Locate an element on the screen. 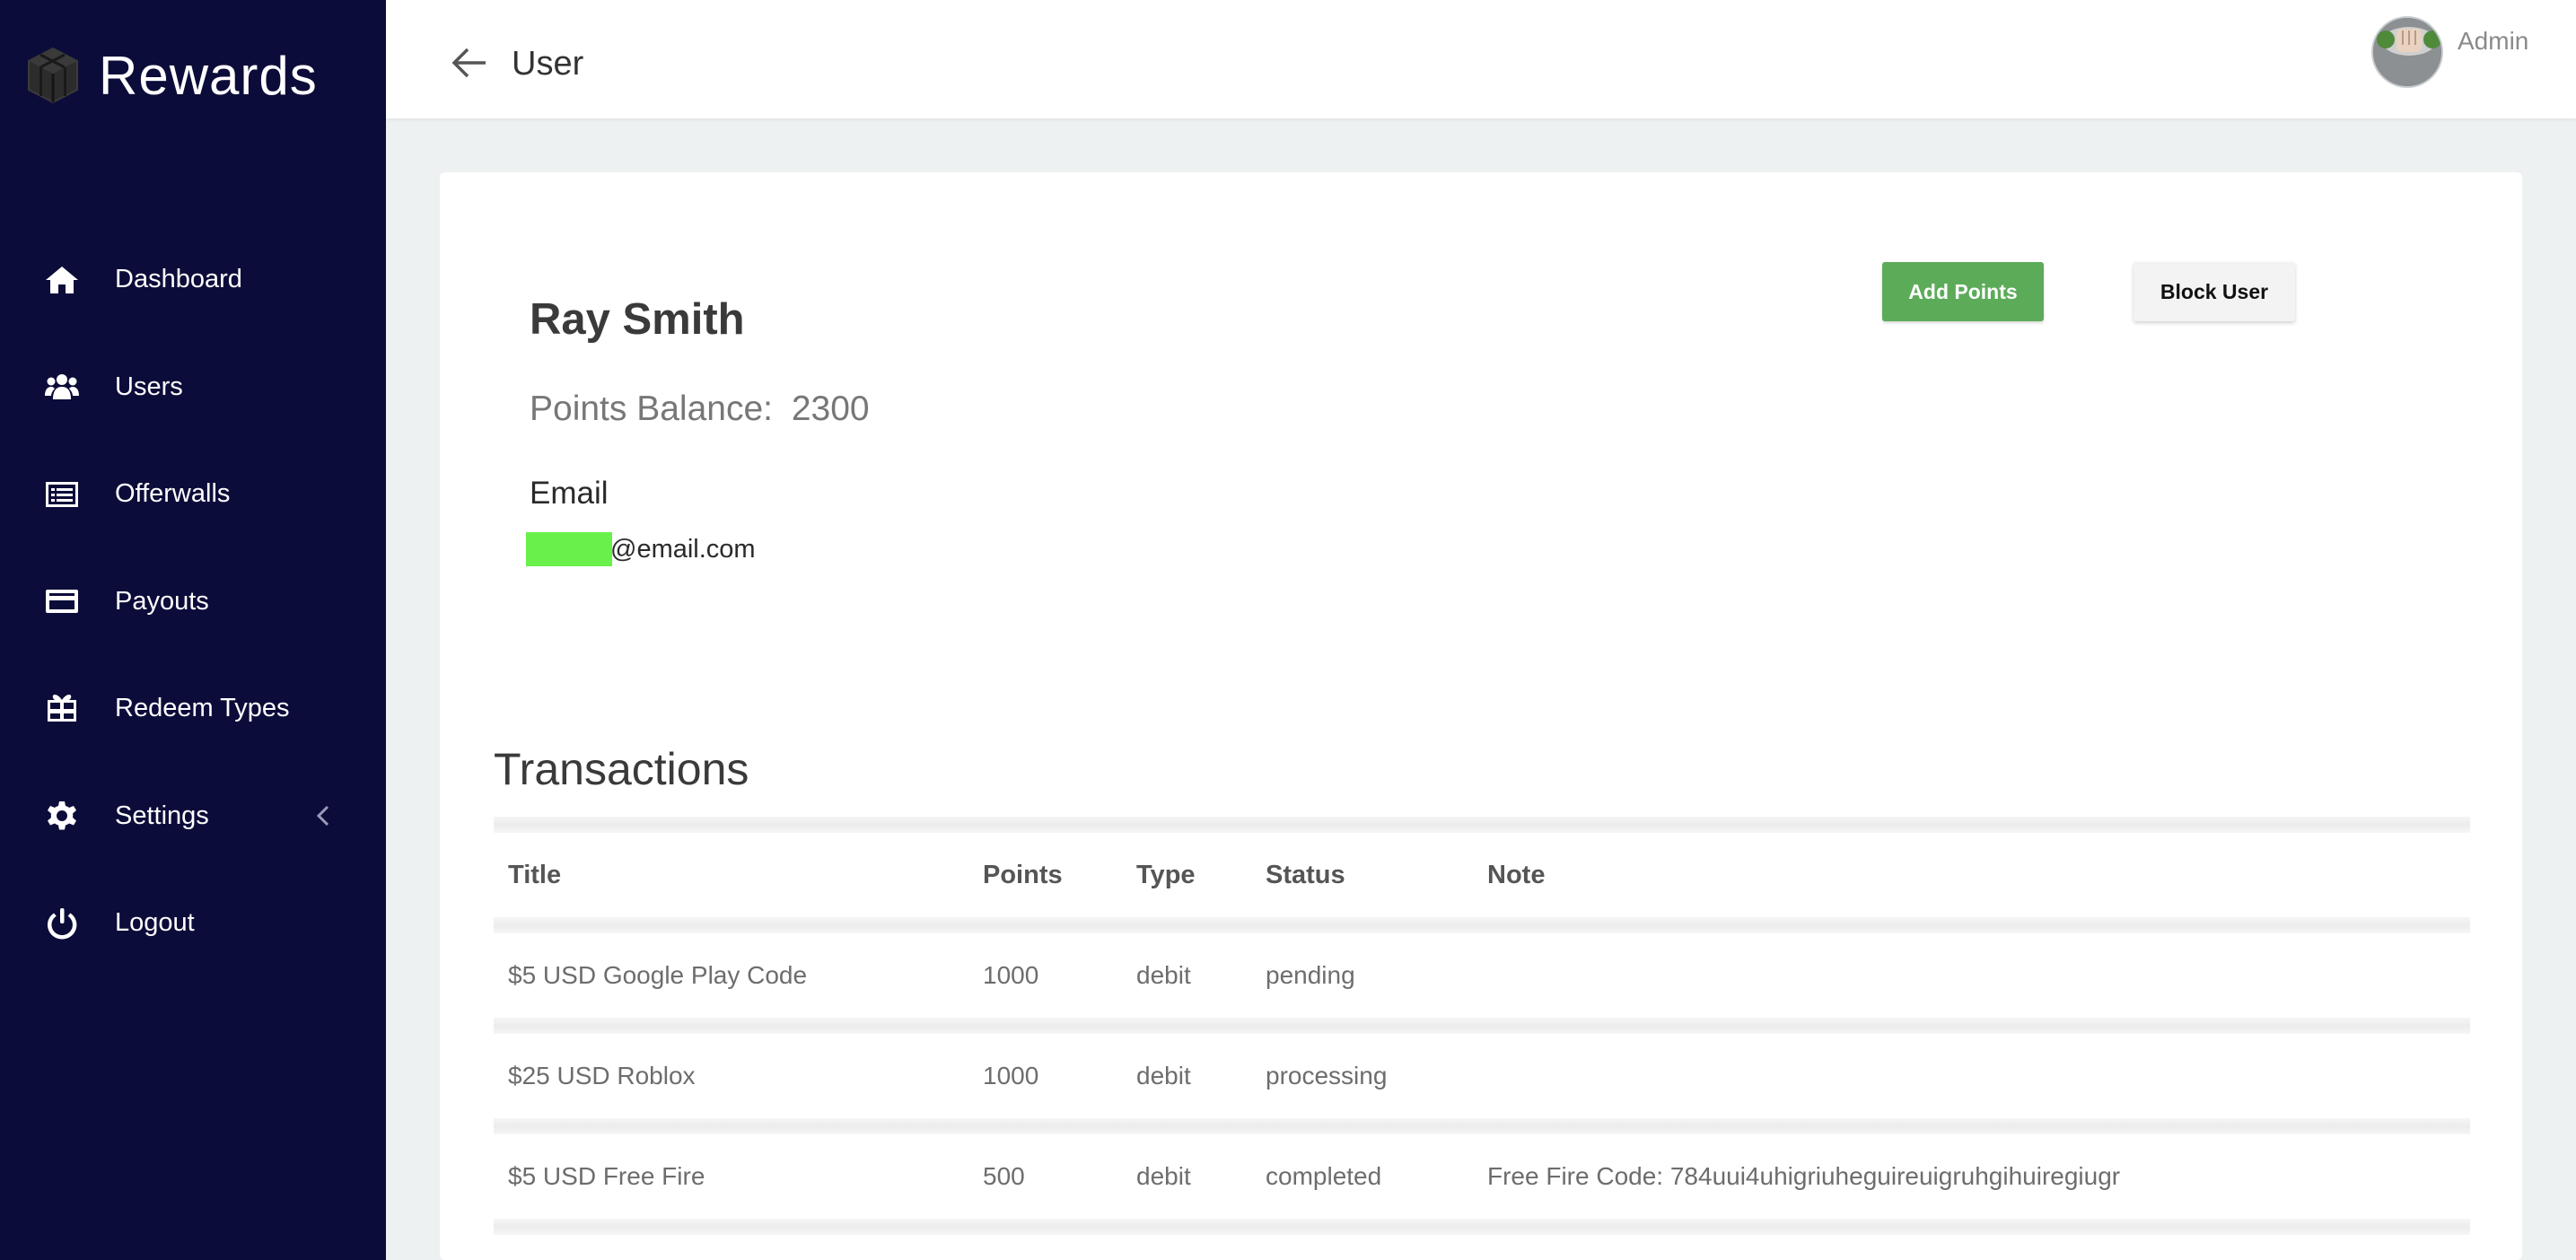 The height and width of the screenshot is (1260, 2576). sidebar-item-label: Logout is located at coordinates (155, 923).